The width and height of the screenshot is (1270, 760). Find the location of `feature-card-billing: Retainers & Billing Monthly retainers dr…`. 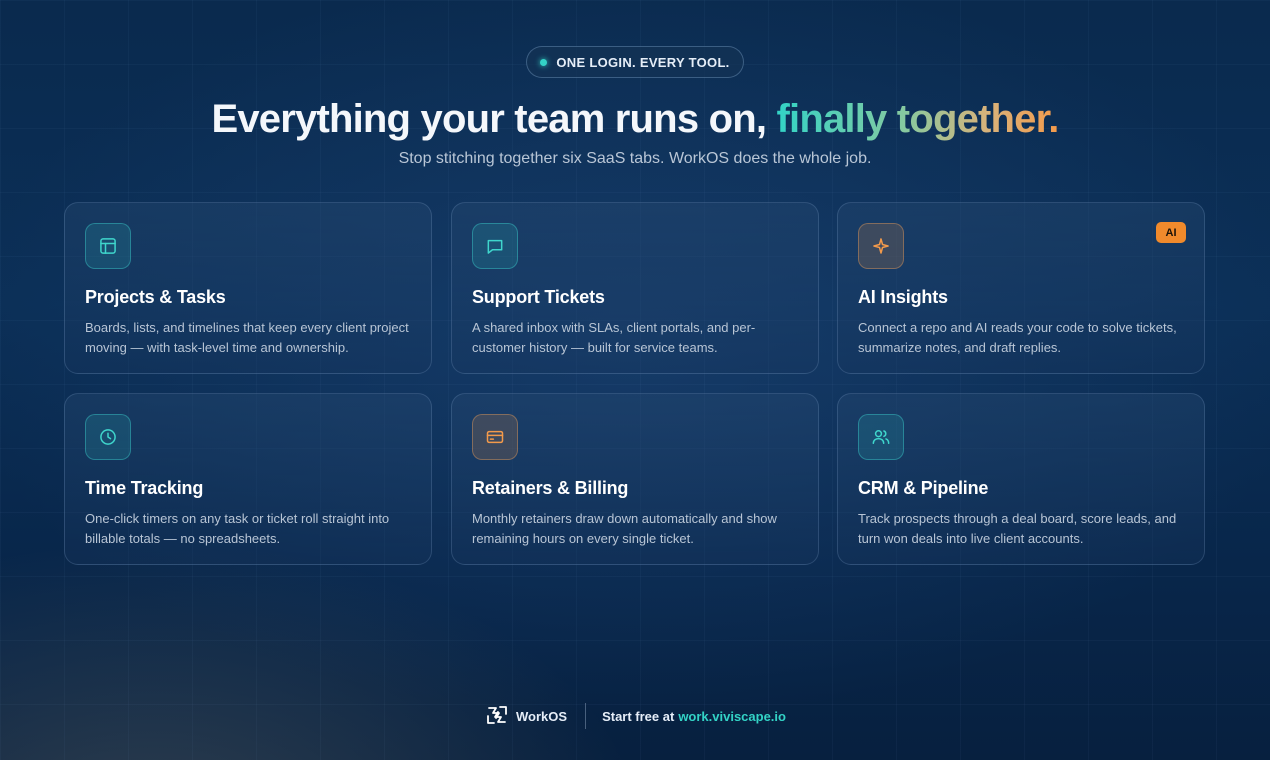

feature-card-billing: Retainers & Billing Monthly retainers dr… is located at coordinates (635, 479).